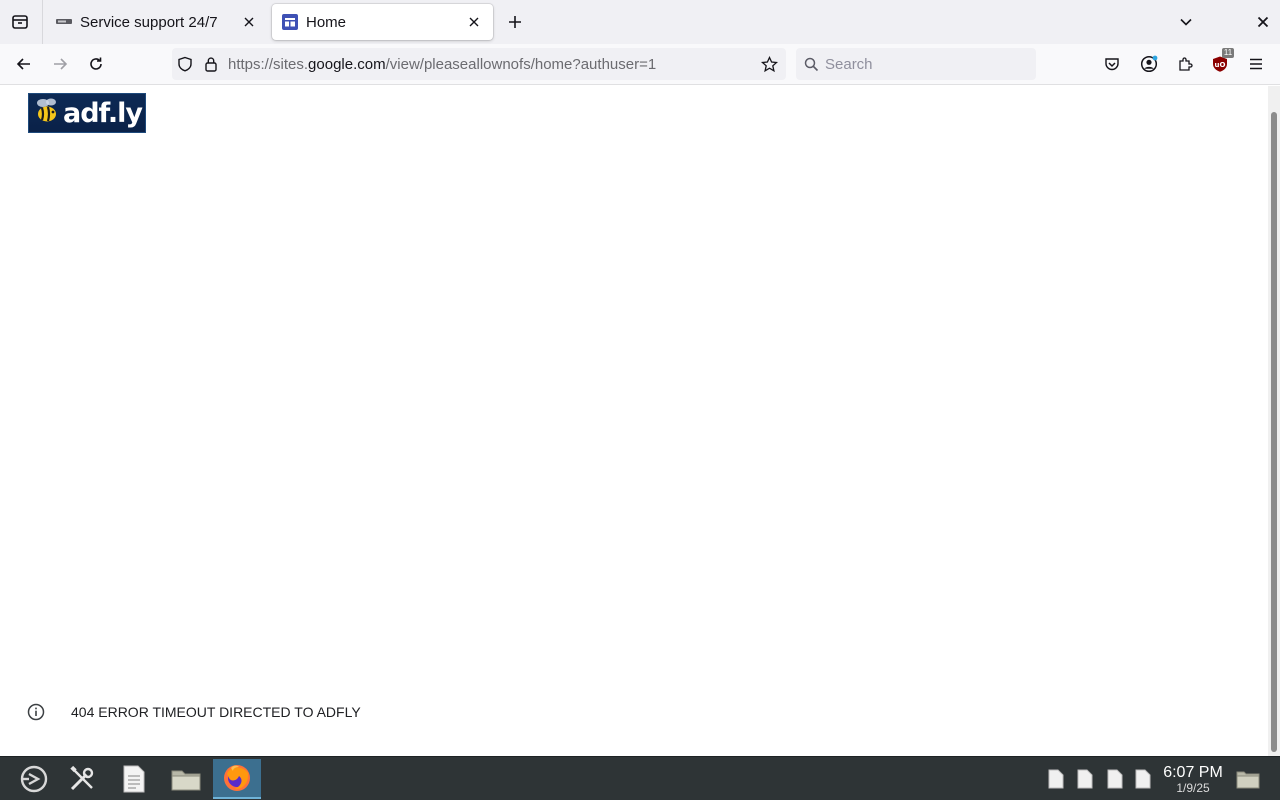  I want to click on plus-icon, so click(515, 22).